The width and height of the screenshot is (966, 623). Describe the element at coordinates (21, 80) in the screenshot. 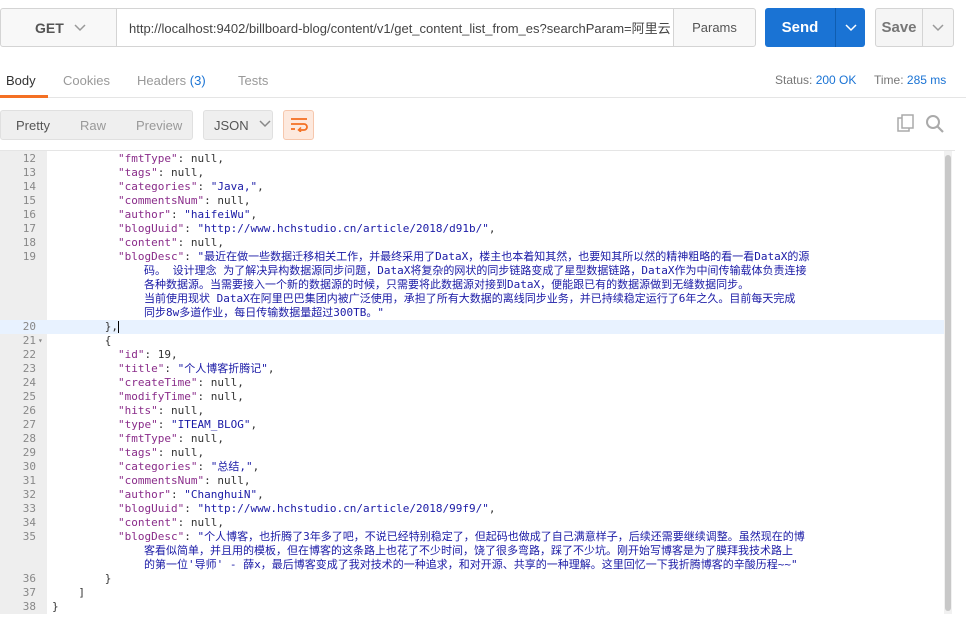

I see `tab-body: Body` at that location.